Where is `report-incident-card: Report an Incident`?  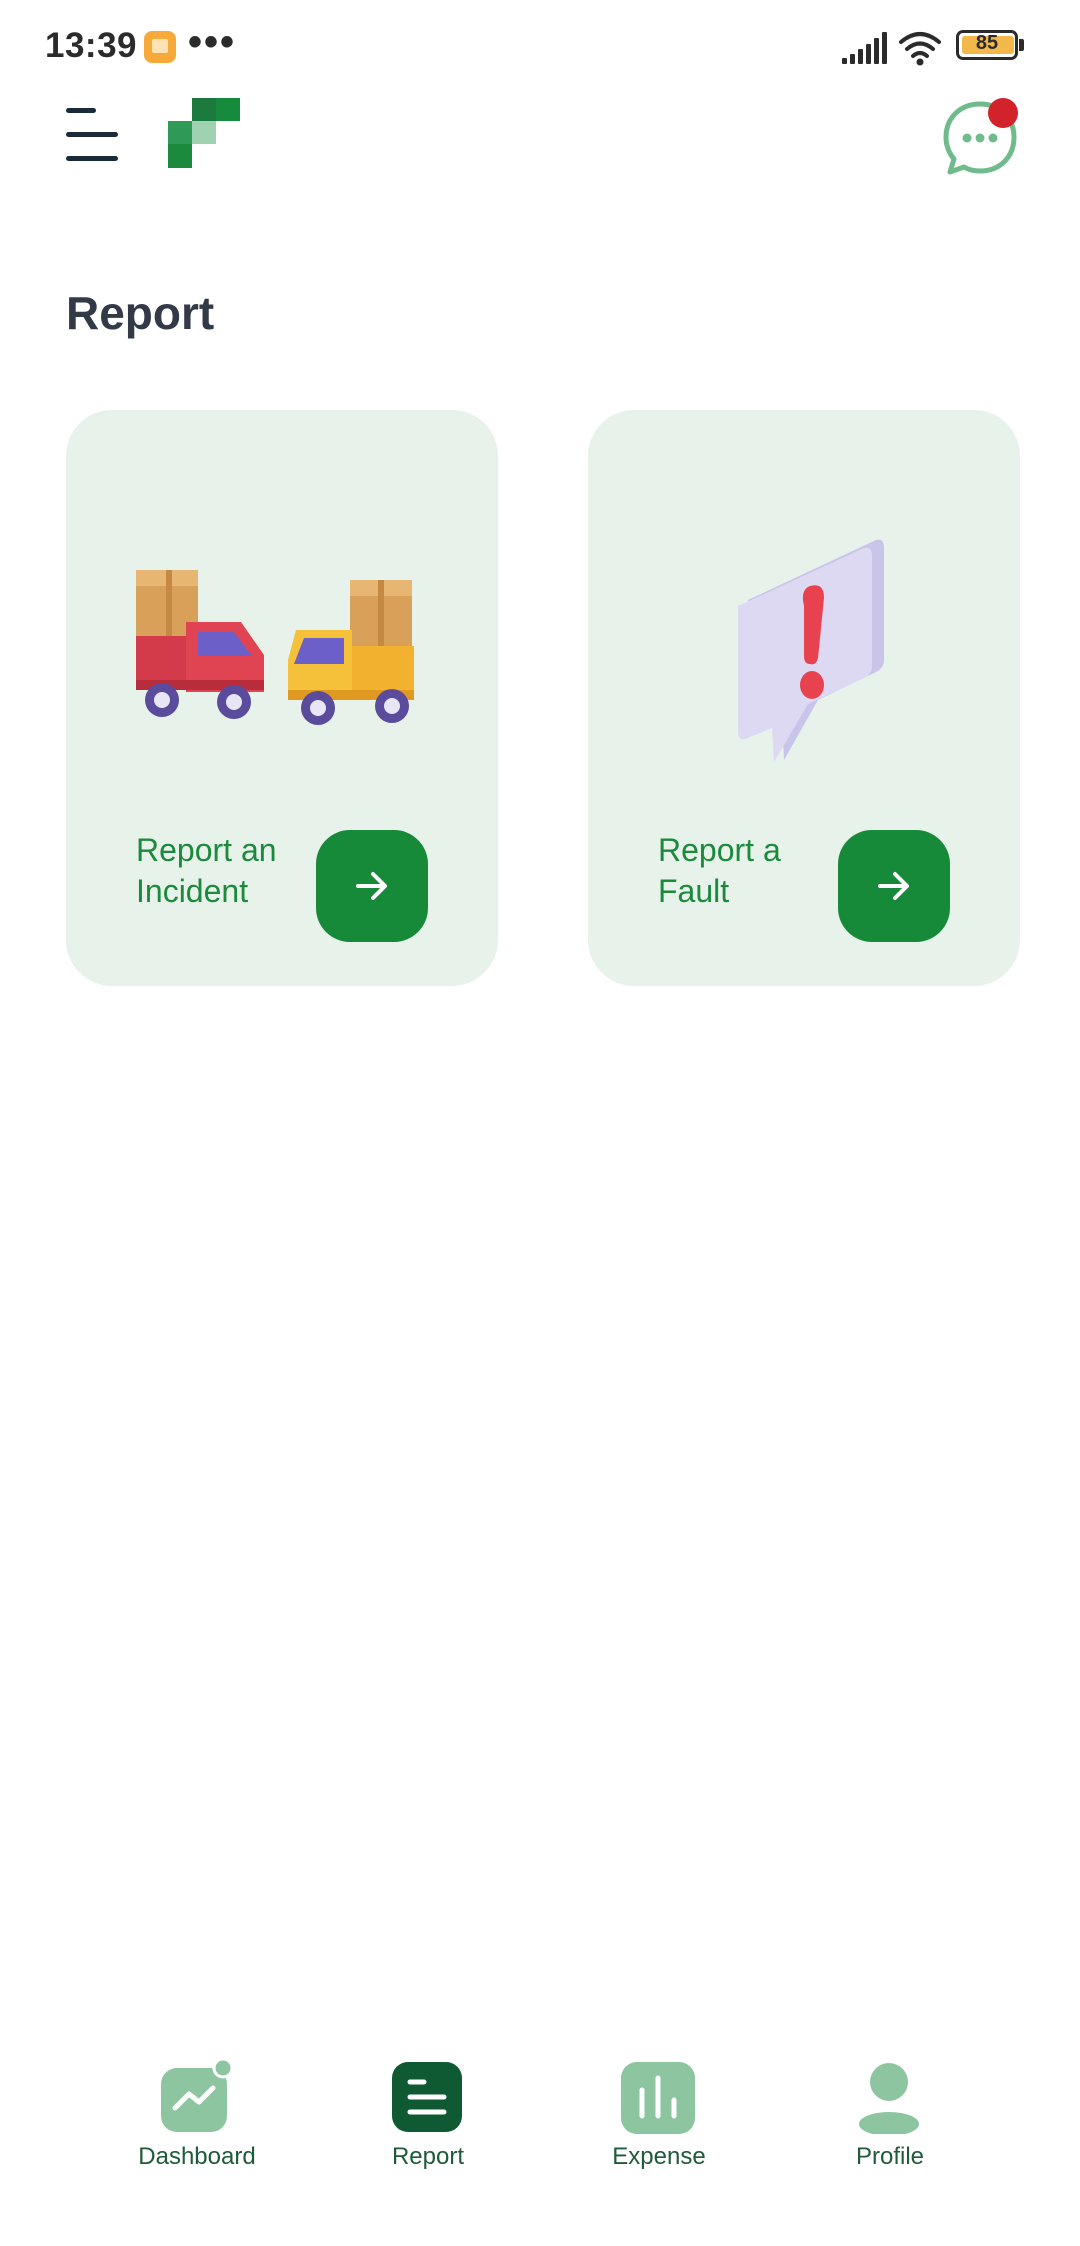
report-incident-card: Report an Incident is located at coordinates (282, 698).